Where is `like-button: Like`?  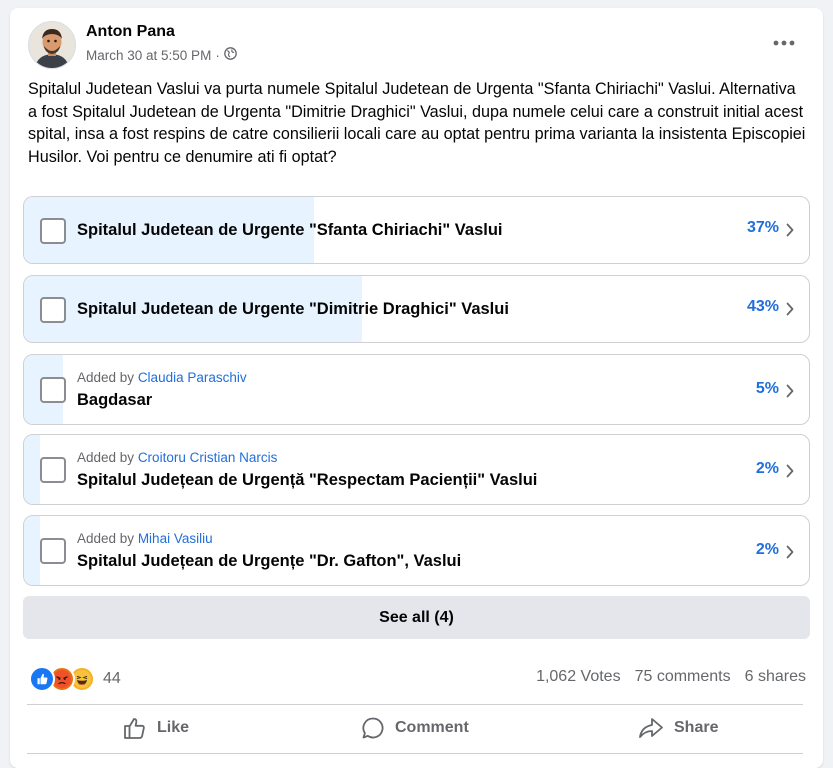
like-button: Like is located at coordinates (156, 728).